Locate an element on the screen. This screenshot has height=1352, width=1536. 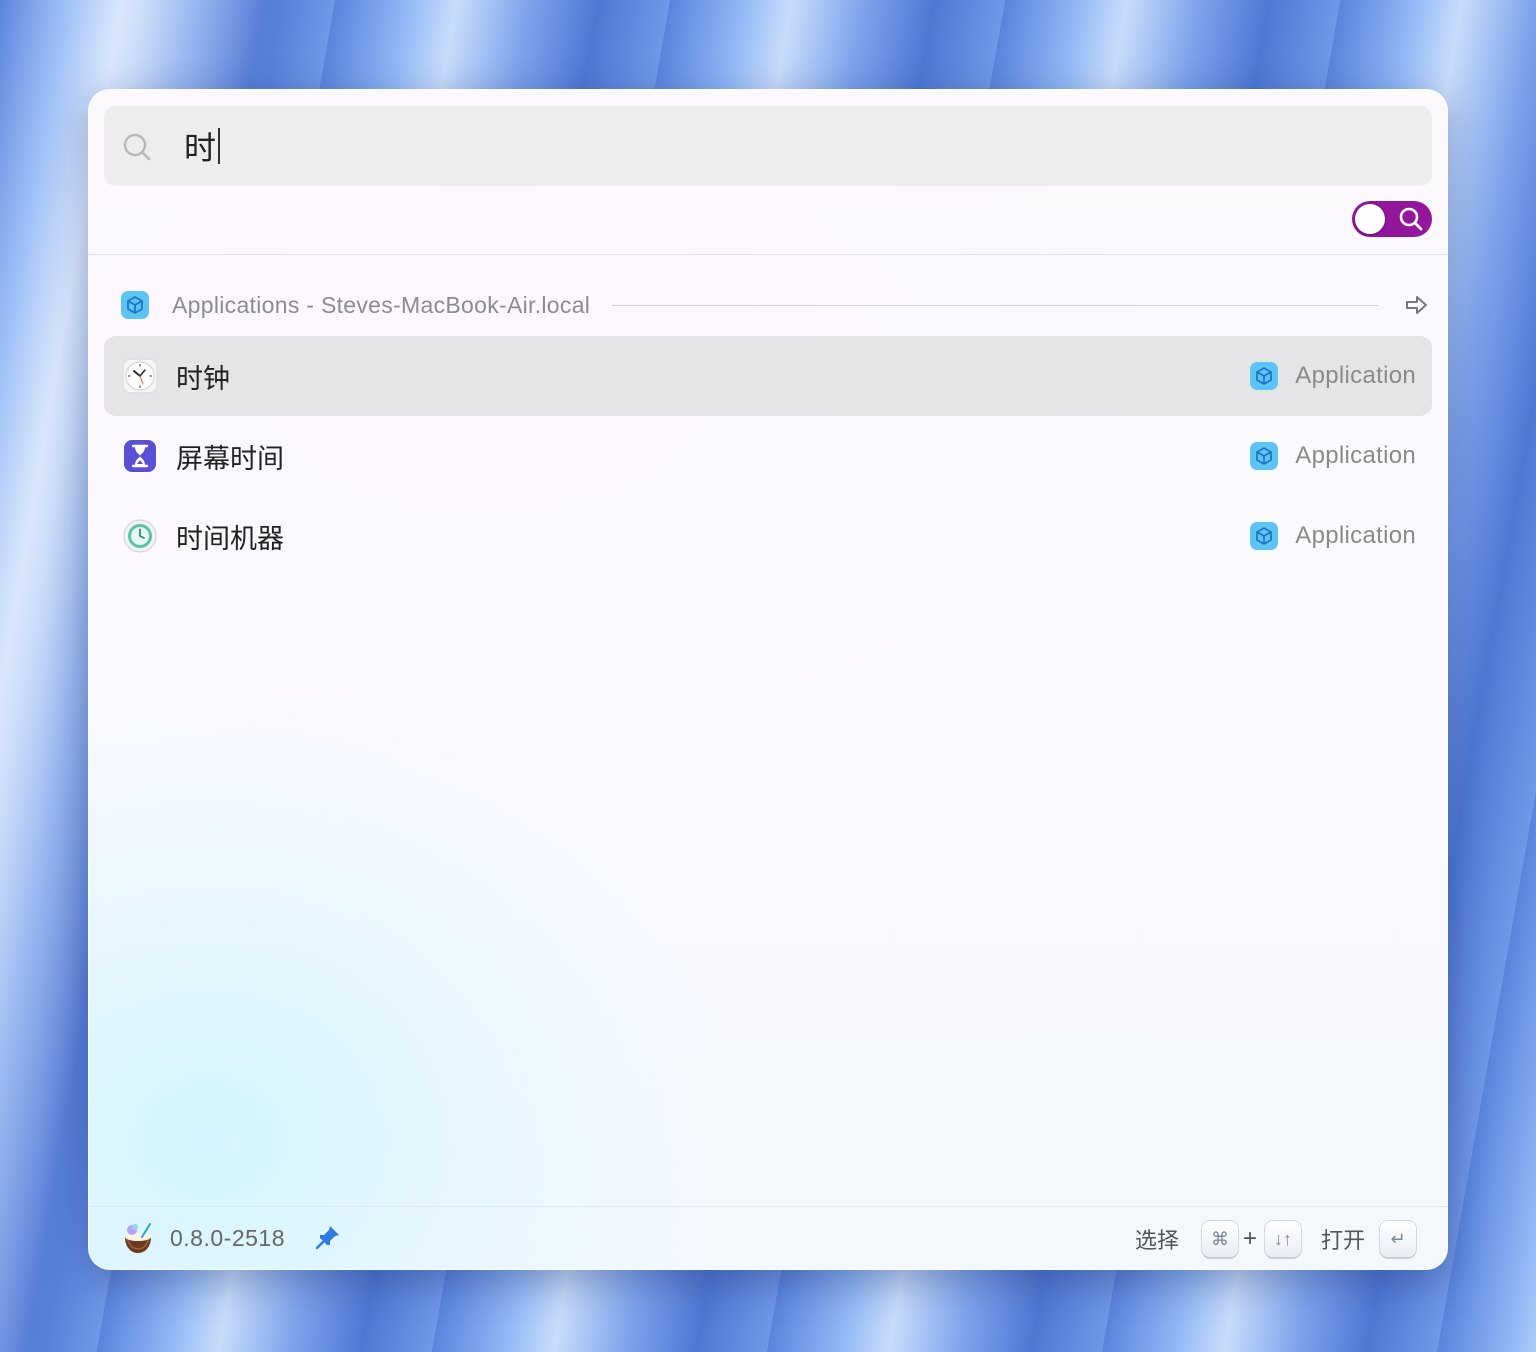
open-hint-label: 打开 is located at coordinates (1343, 1240).